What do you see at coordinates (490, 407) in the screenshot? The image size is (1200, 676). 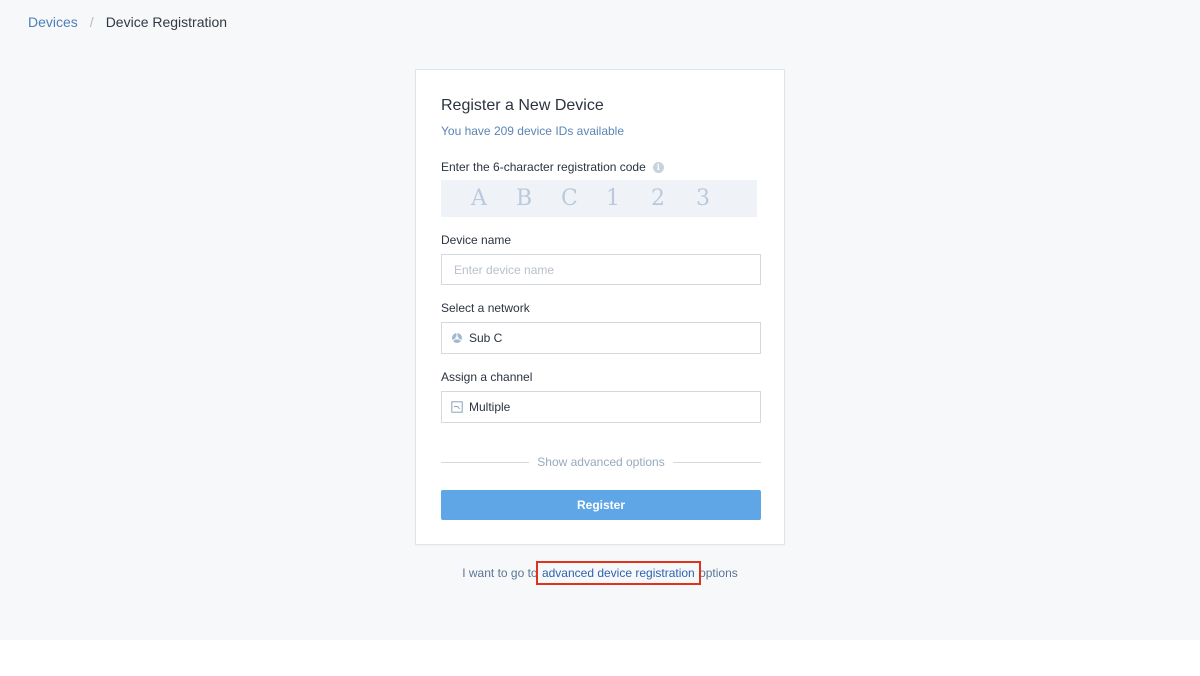 I see `channel-select-value: Multiple` at bounding box center [490, 407].